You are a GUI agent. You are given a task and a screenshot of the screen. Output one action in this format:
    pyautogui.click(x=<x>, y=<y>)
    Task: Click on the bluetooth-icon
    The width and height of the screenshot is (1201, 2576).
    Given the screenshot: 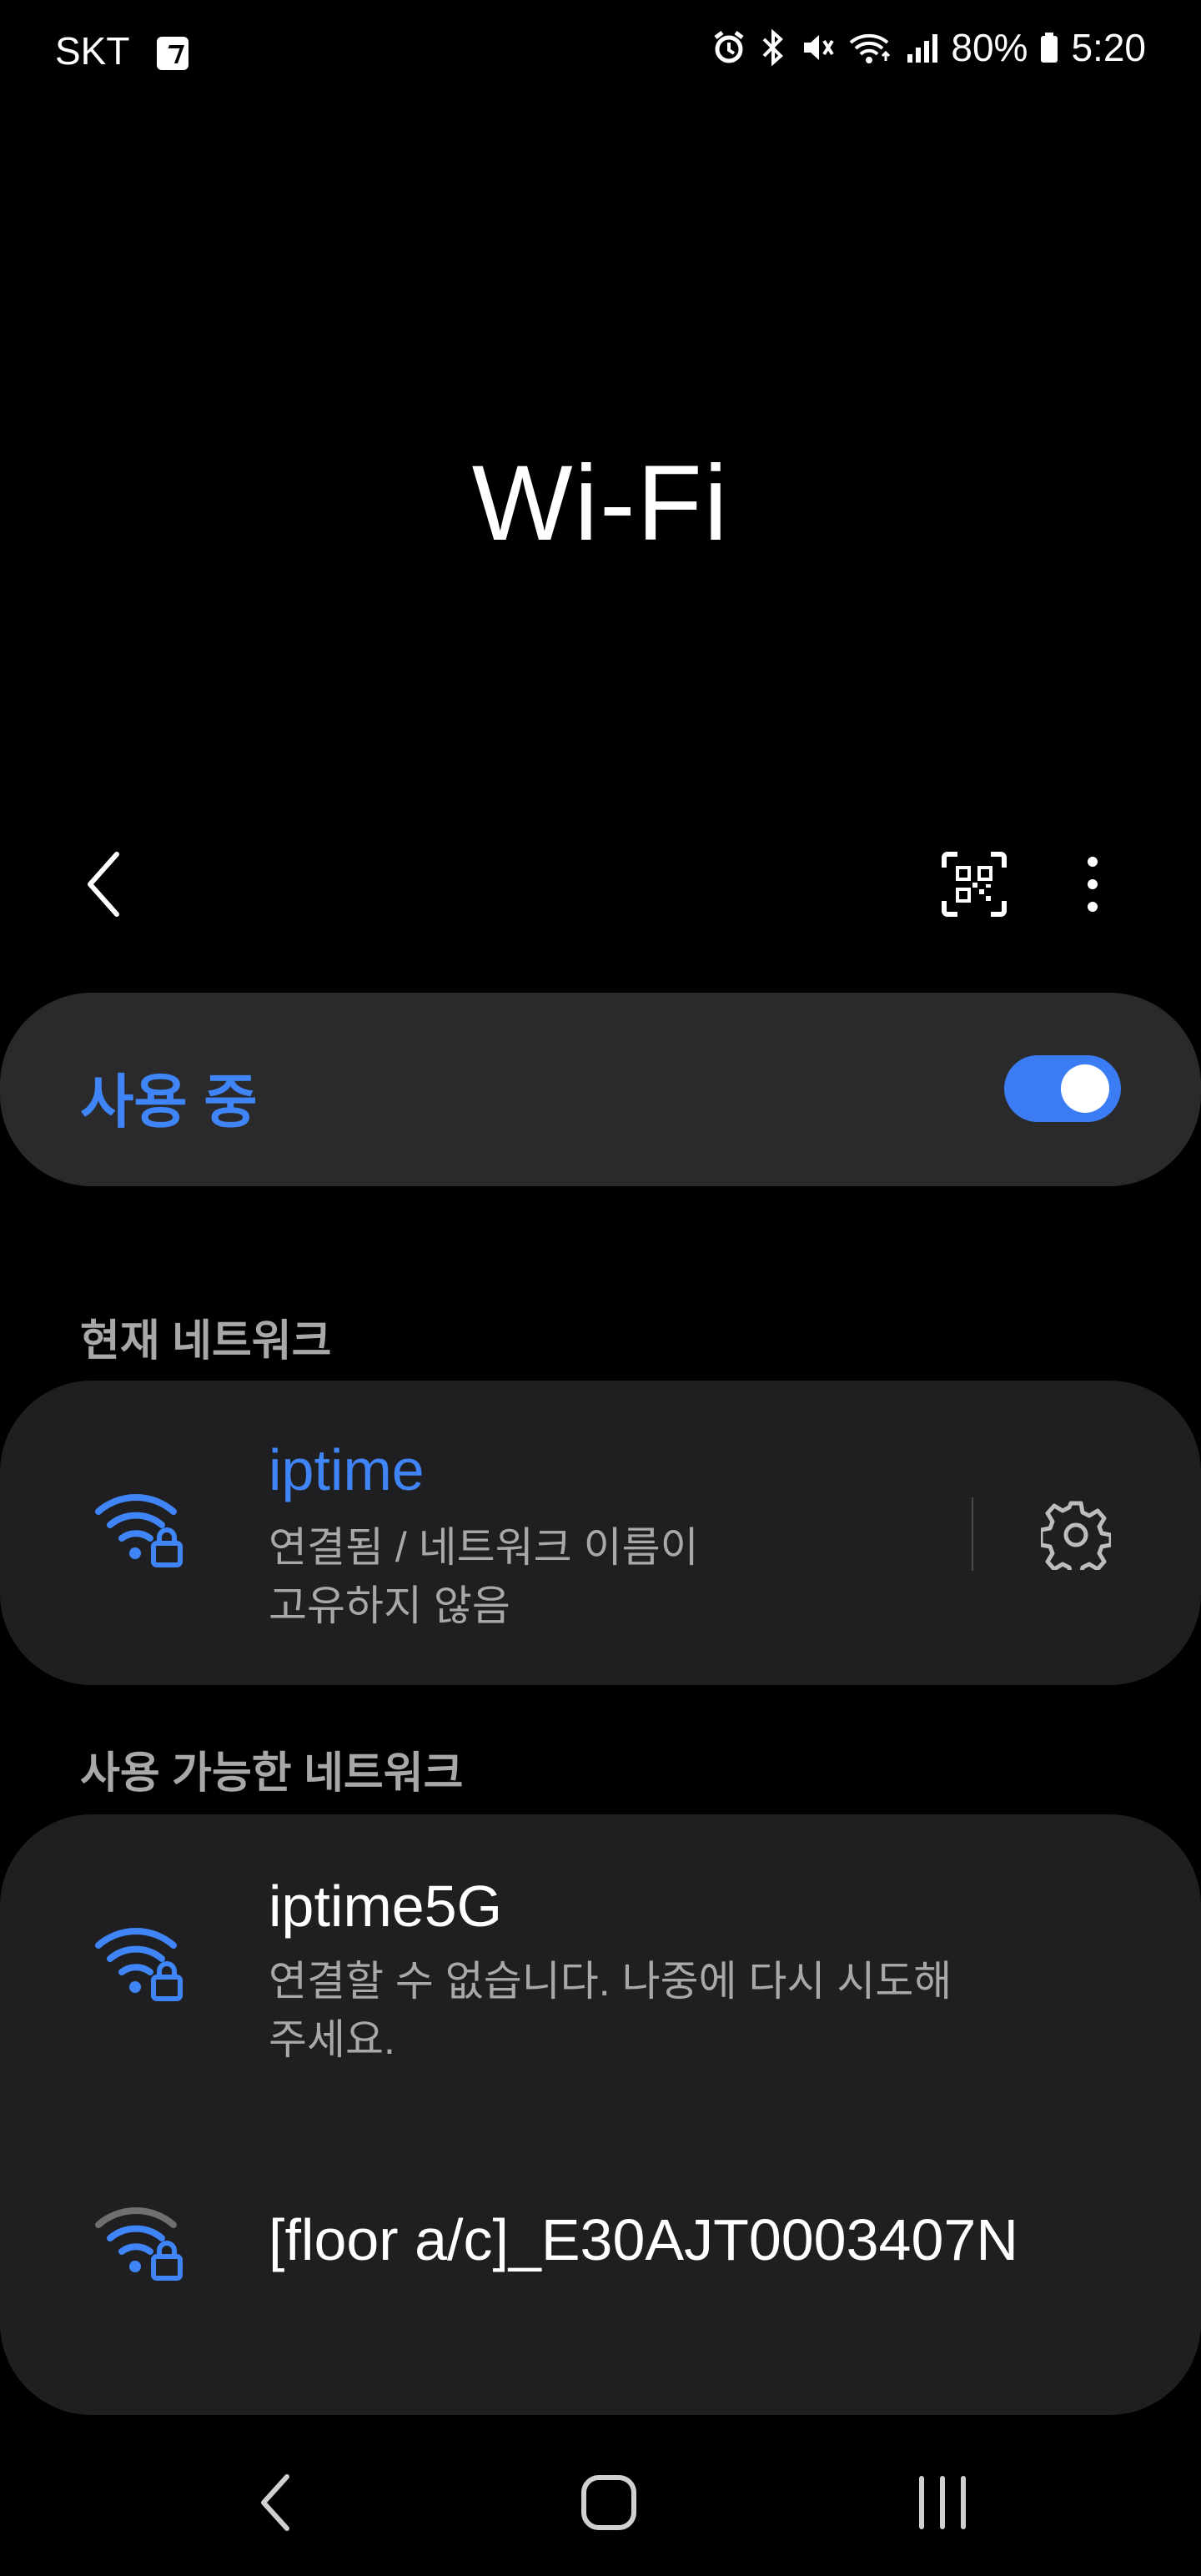 What is the action you would take?
    pyautogui.click(x=773, y=47)
    